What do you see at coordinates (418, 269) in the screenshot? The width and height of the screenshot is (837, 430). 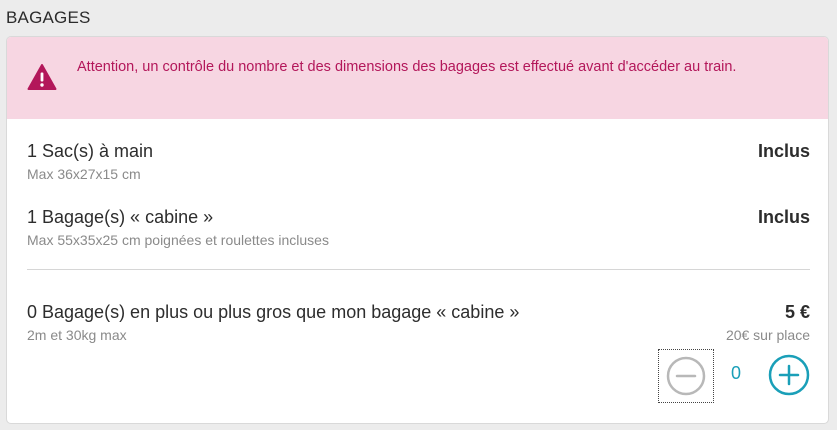 I see `divider` at bounding box center [418, 269].